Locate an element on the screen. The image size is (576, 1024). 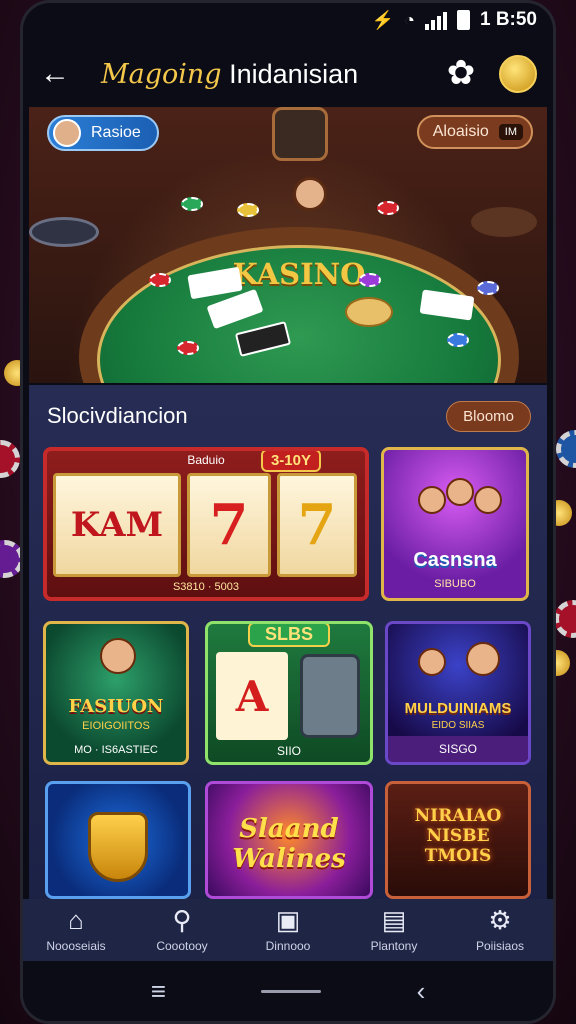
tile-caption: Casnsna is located at coordinates (455, 560).